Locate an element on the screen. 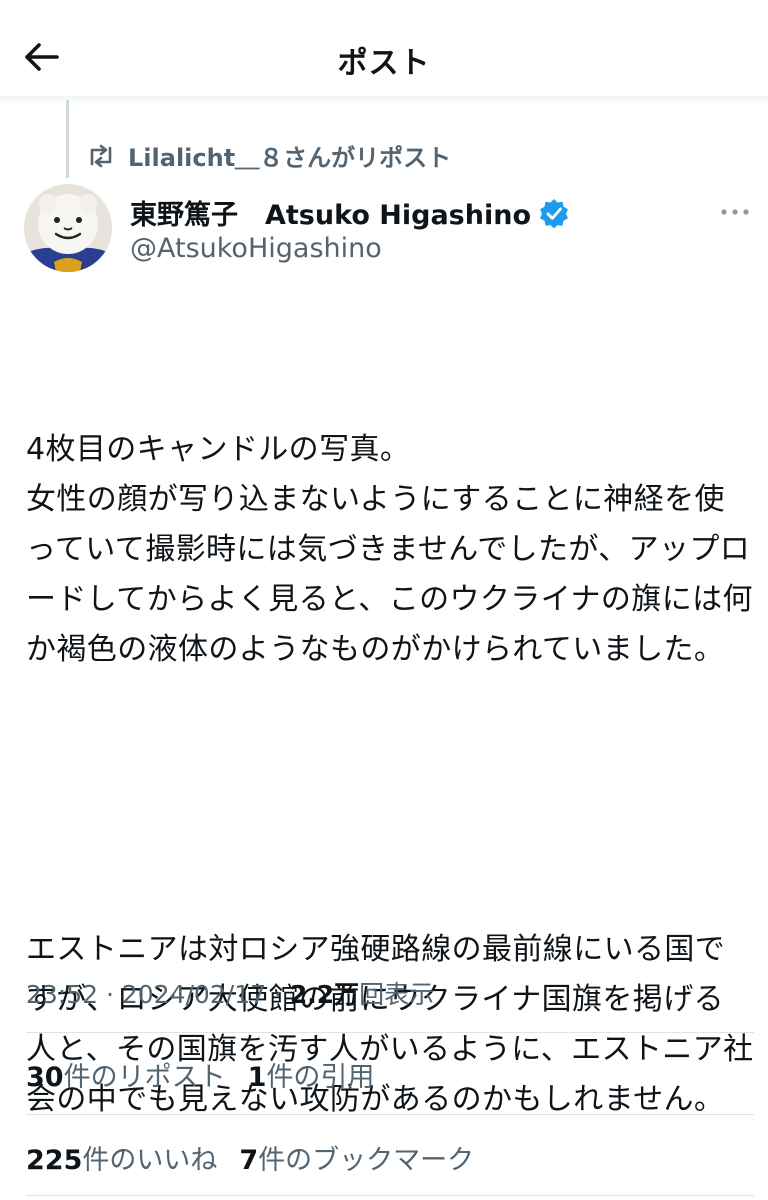  author-name-text: 東野篤子 Atsuko Higashino is located at coordinates (330, 215).